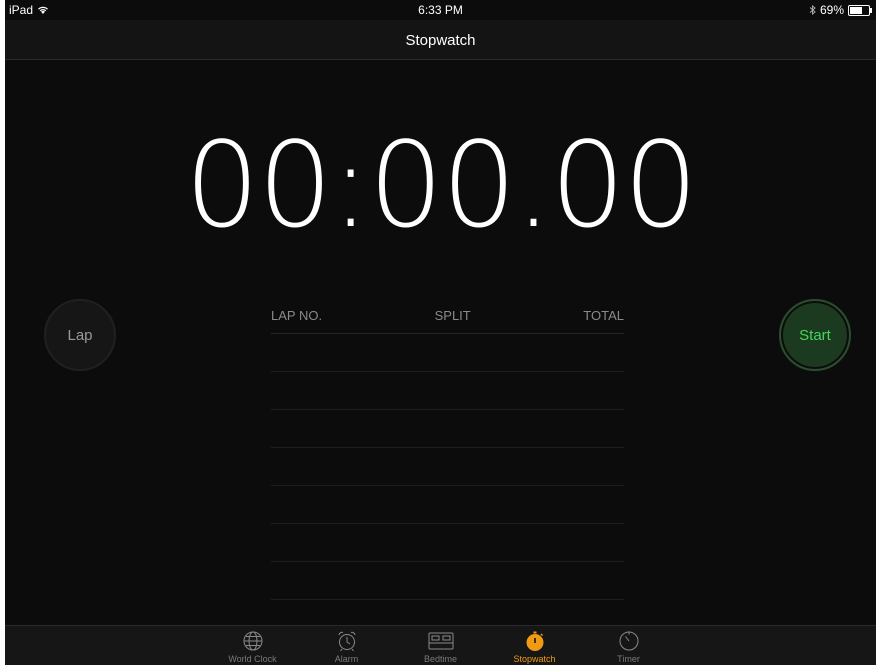 The width and height of the screenshot is (881, 665). What do you see at coordinates (253, 641) in the screenshot?
I see `globe-icon` at bounding box center [253, 641].